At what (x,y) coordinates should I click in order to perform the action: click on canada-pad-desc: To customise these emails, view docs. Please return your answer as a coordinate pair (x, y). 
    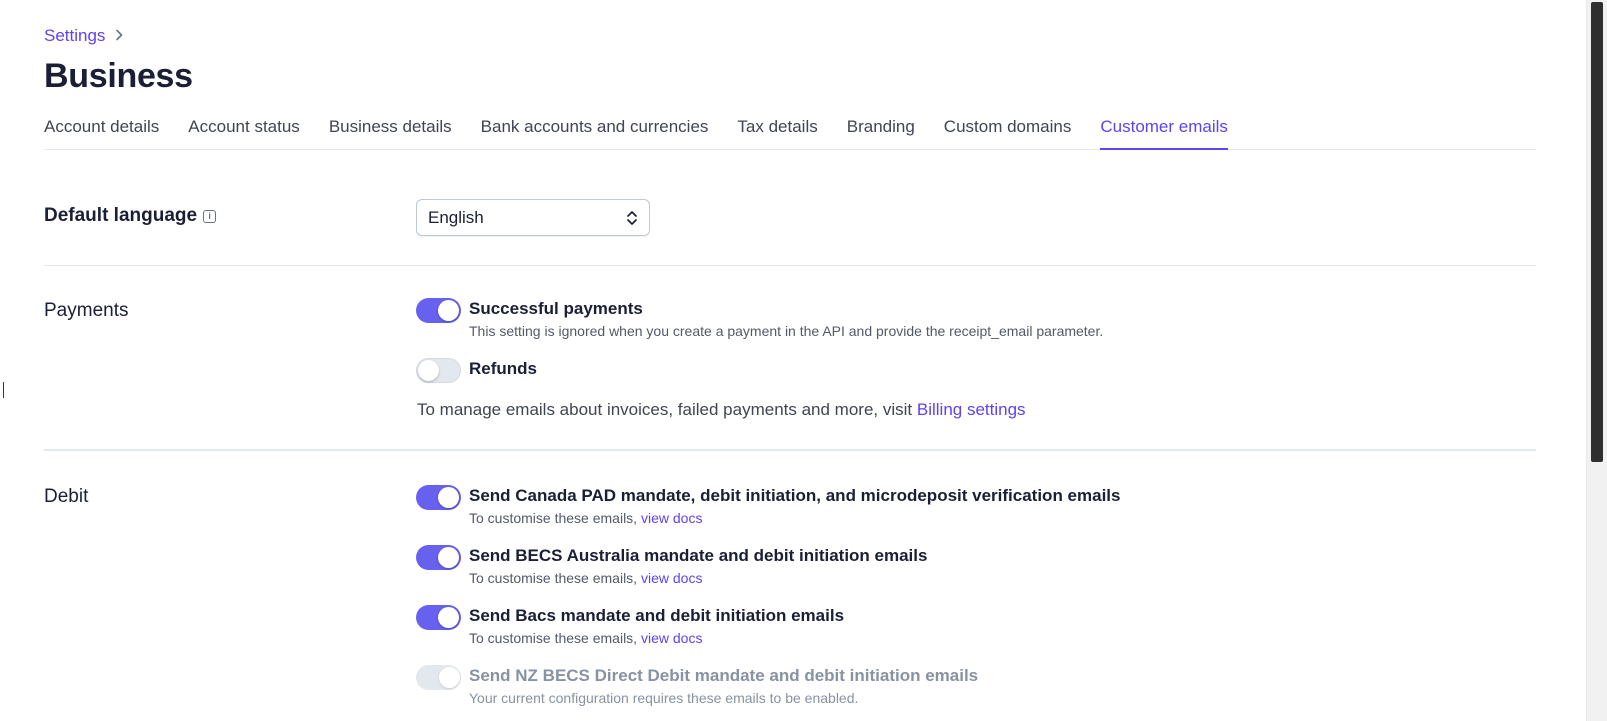
    Looking at the image, I should click on (585, 518).